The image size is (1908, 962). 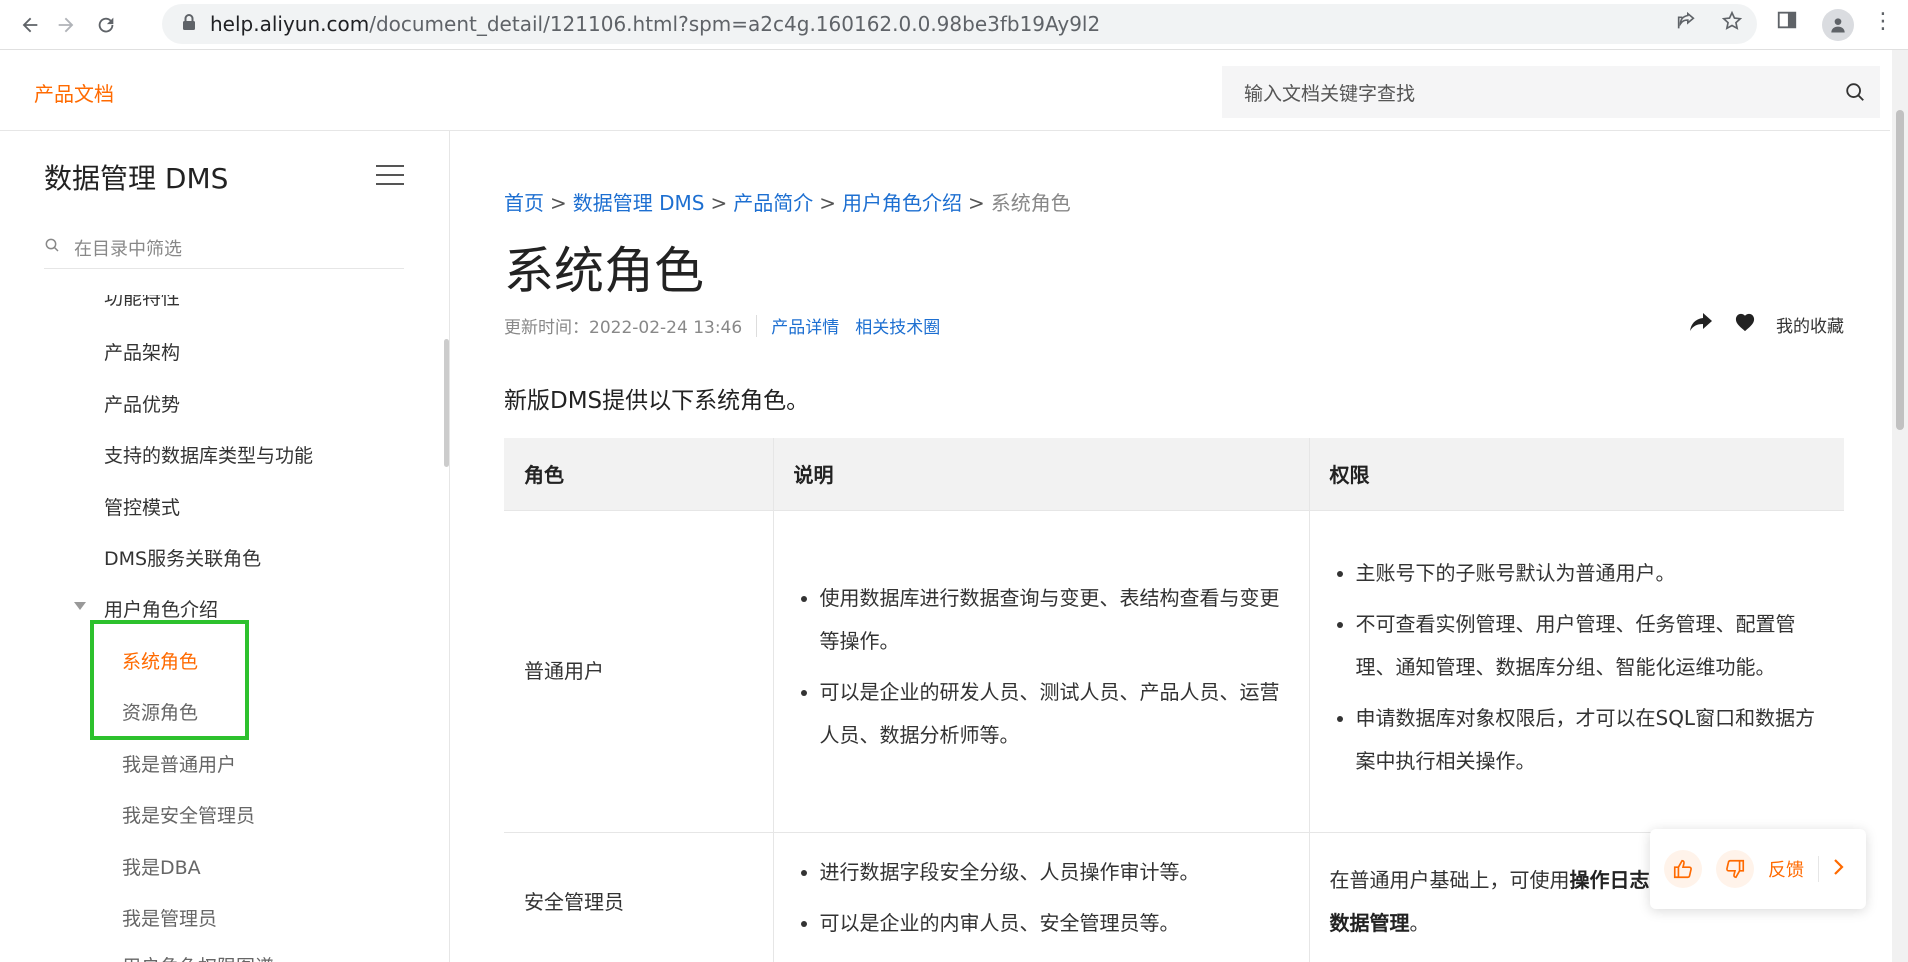 I want to click on site-header: 产品文档 输入文档关键字查找, so click(x=945, y=90).